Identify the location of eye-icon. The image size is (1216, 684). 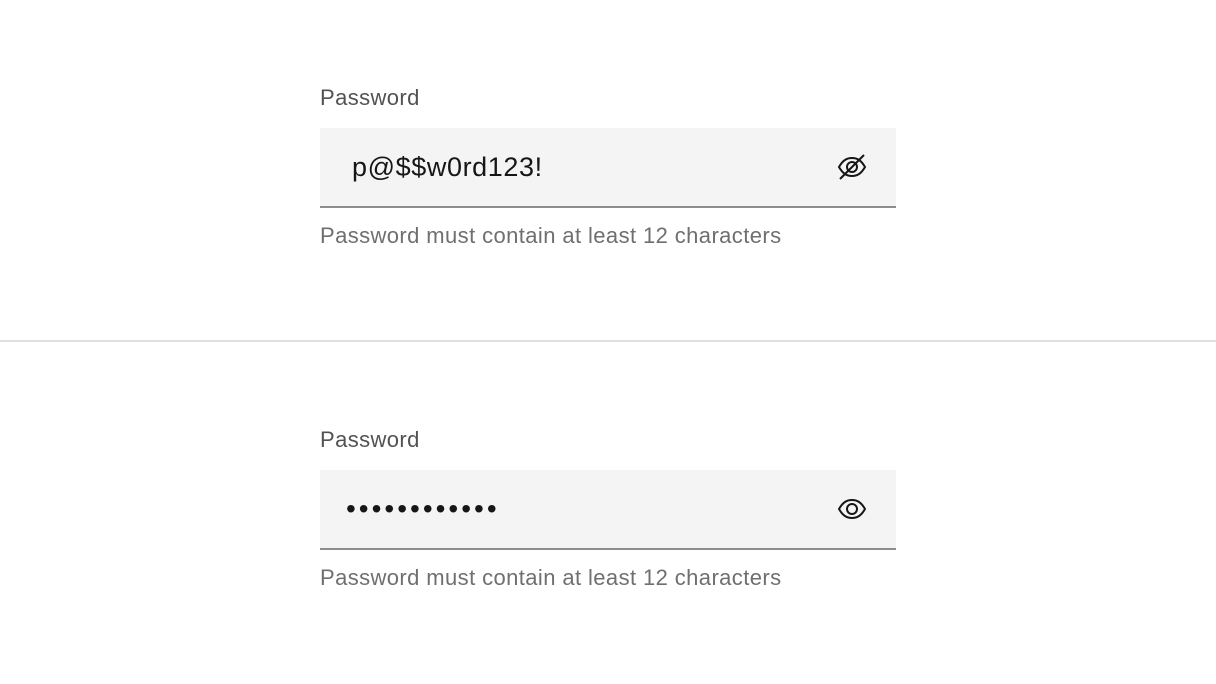
(852, 509).